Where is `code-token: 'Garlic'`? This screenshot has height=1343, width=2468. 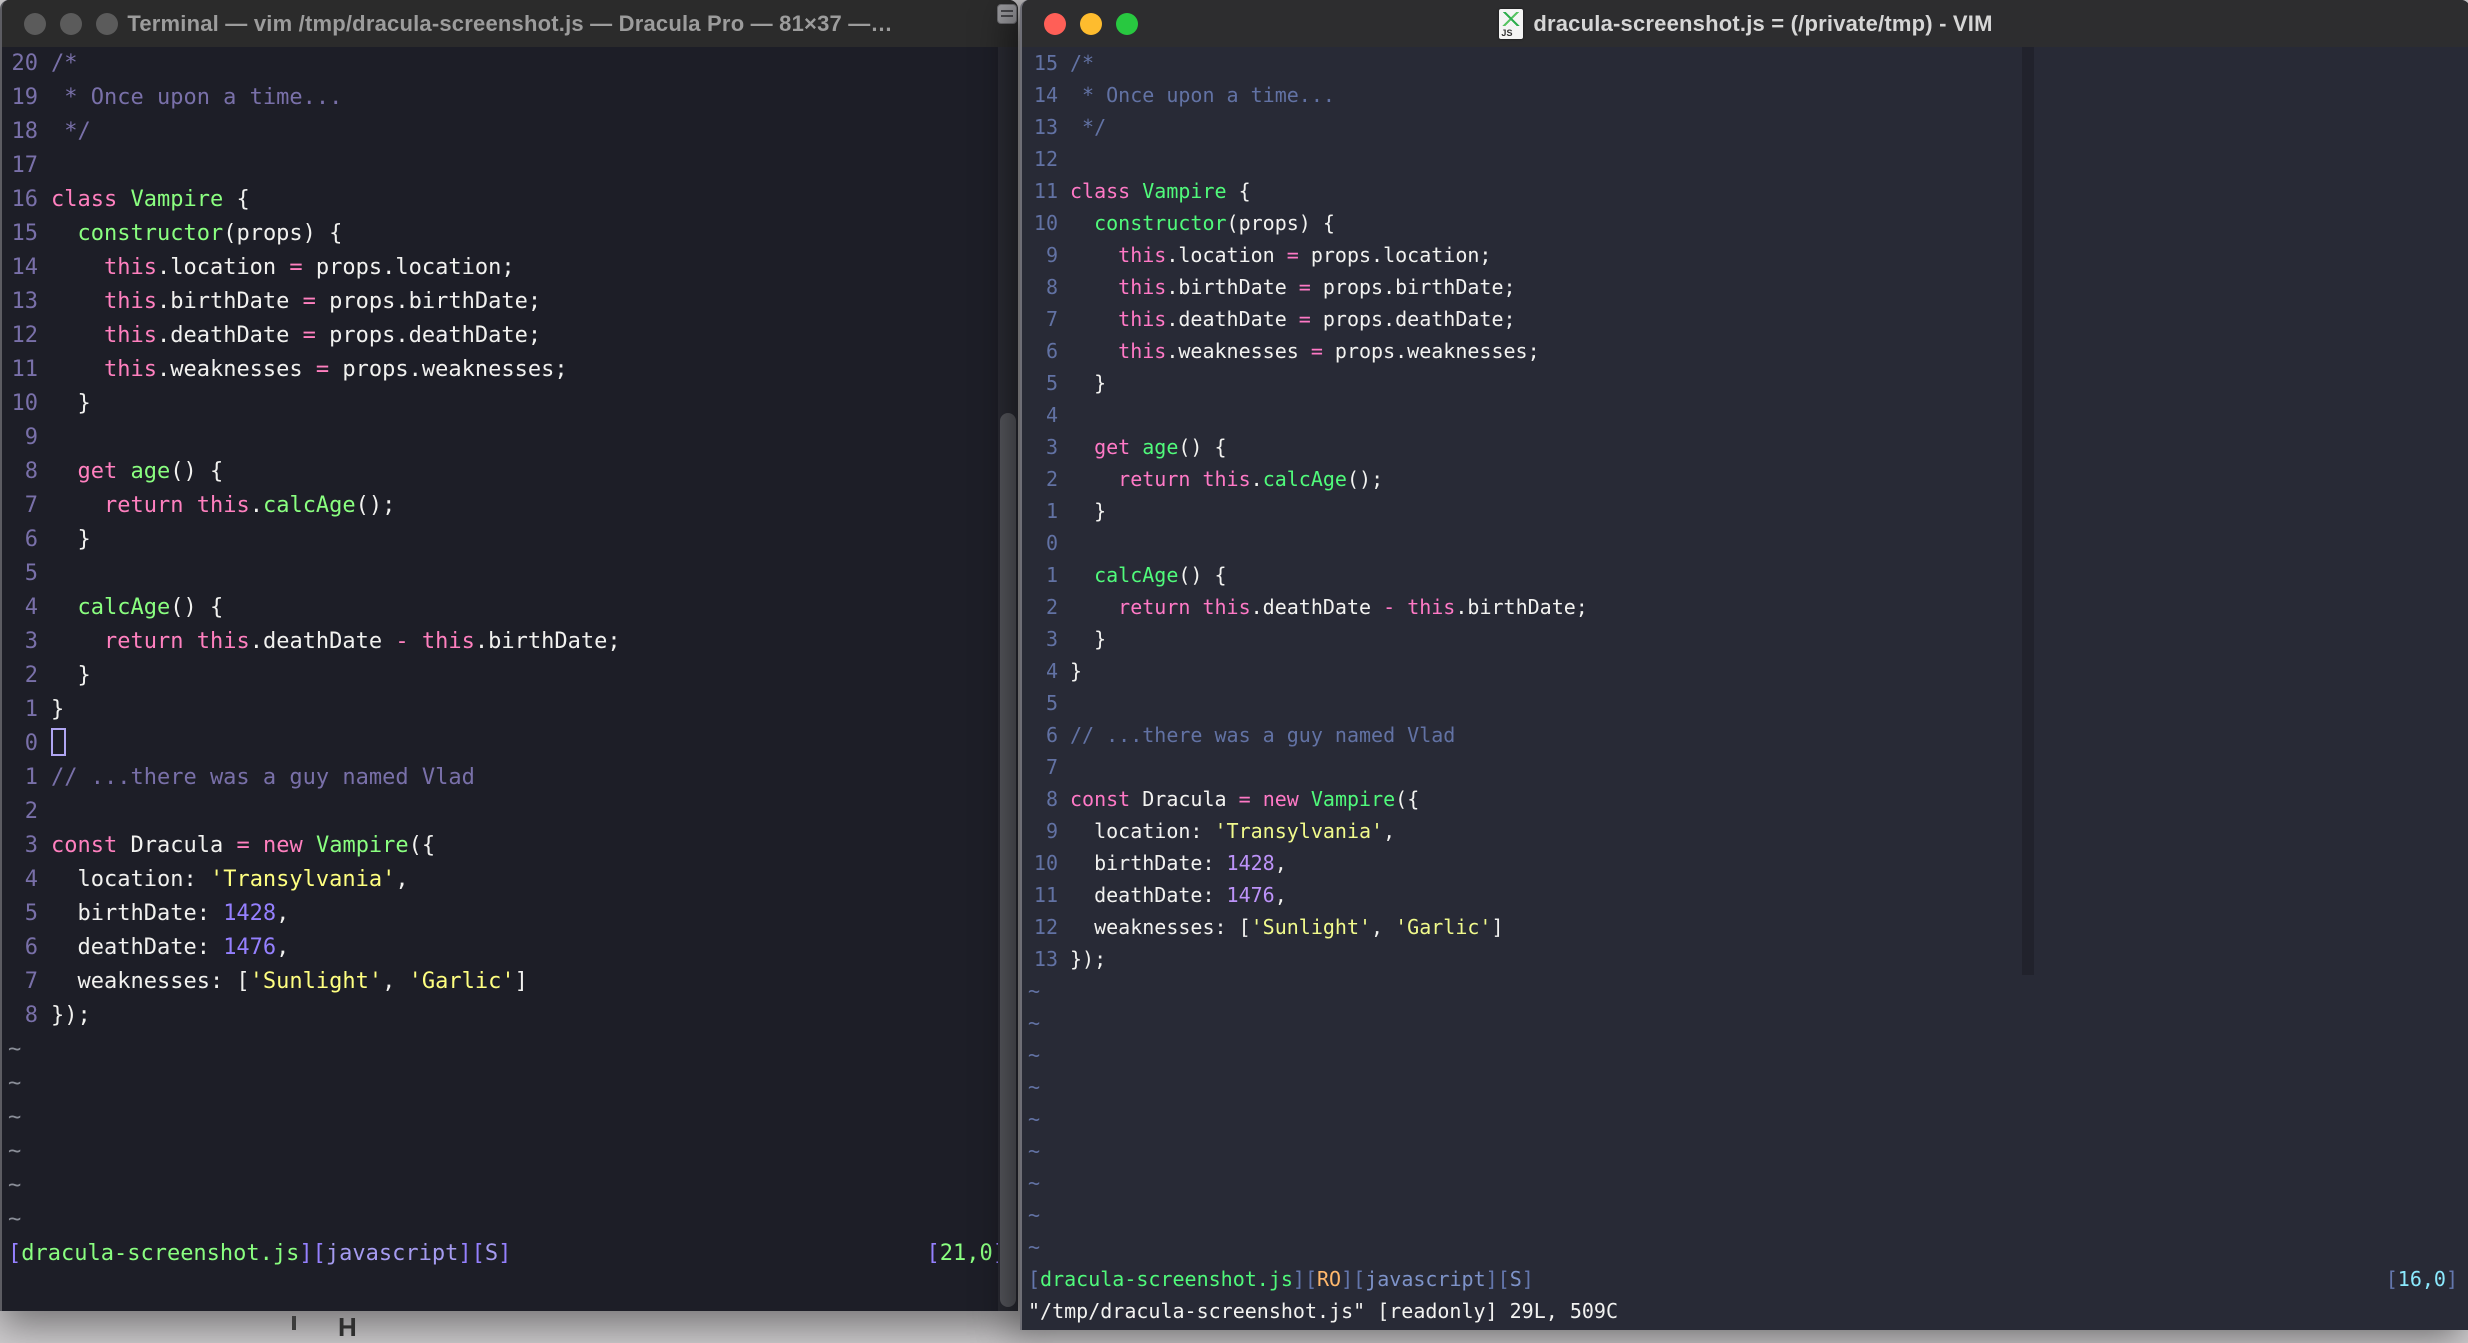
code-token: 'Garlic' is located at coordinates (461, 981).